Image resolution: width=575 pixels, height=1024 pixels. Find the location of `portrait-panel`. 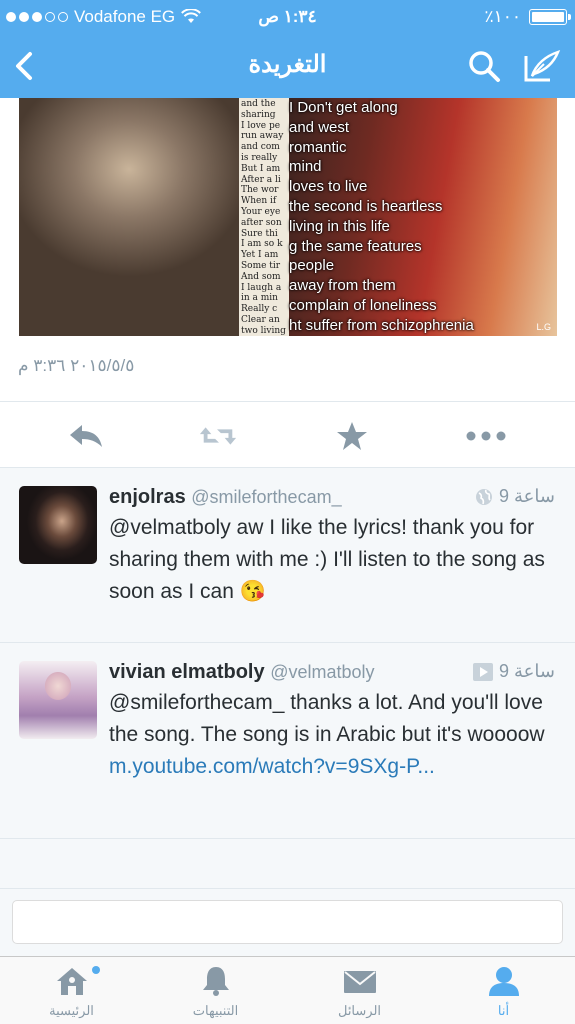

portrait-panel is located at coordinates (129, 217).